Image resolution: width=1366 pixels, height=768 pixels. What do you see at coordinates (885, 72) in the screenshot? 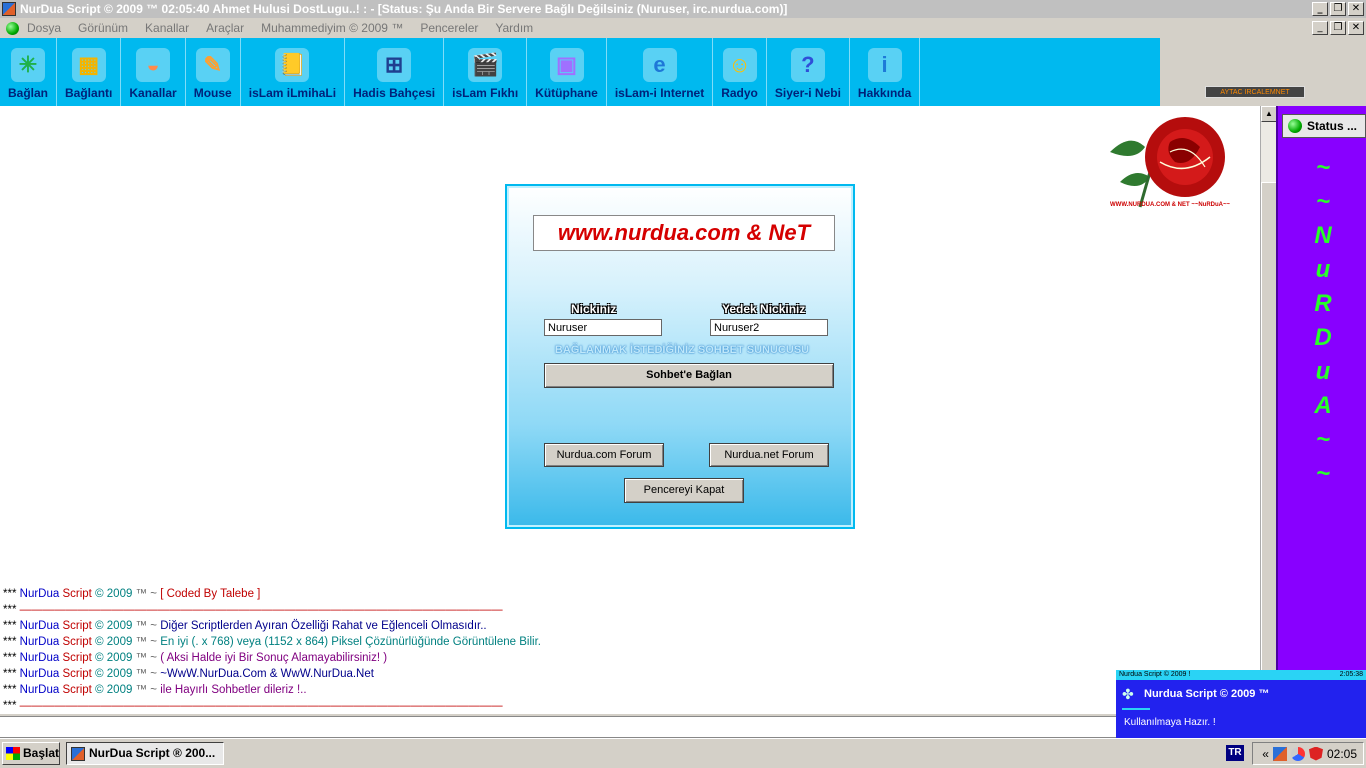
I see `toolbar-button-11: i Hakkında` at bounding box center [885, 72].